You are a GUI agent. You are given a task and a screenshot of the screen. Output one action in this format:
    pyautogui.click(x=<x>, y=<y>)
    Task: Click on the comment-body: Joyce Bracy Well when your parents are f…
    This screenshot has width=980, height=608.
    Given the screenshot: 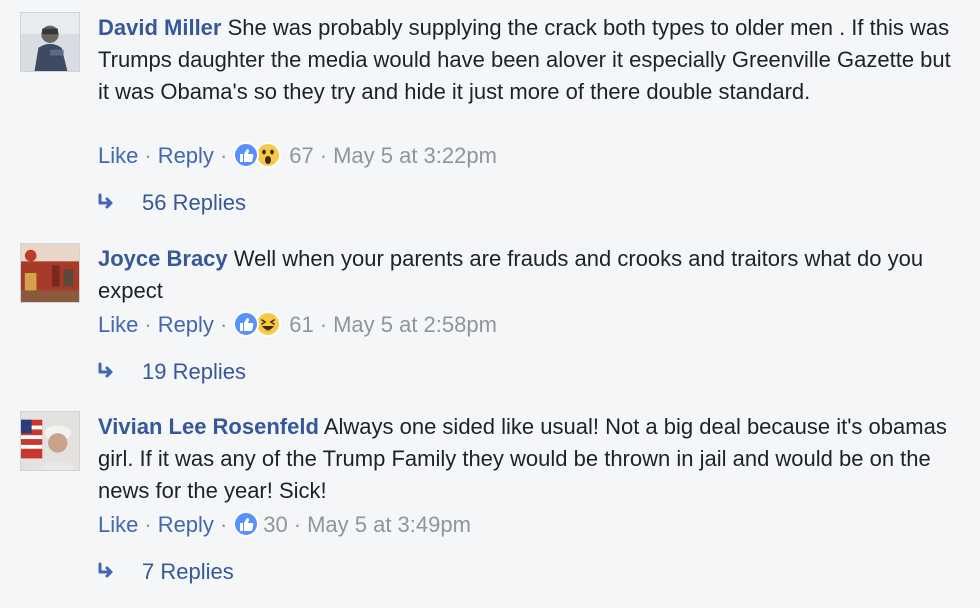 What is the action you would take?
    pyautogui.click(x=528, y=275)
    